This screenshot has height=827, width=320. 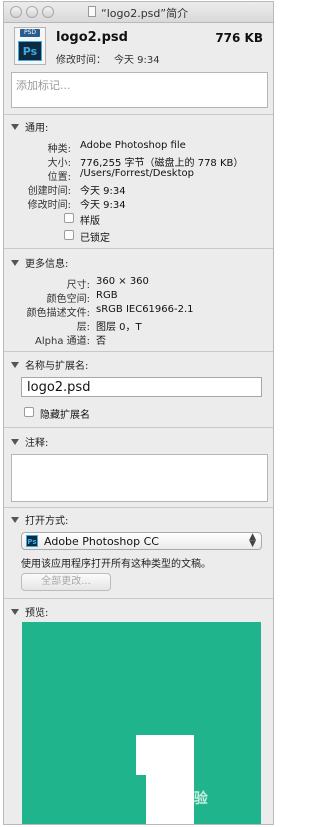 What do you see at coordinates (62, 341) in the screenshot?
I see `alpha-channel-label: Alpha 通道:` at bounding box center [62, 341].